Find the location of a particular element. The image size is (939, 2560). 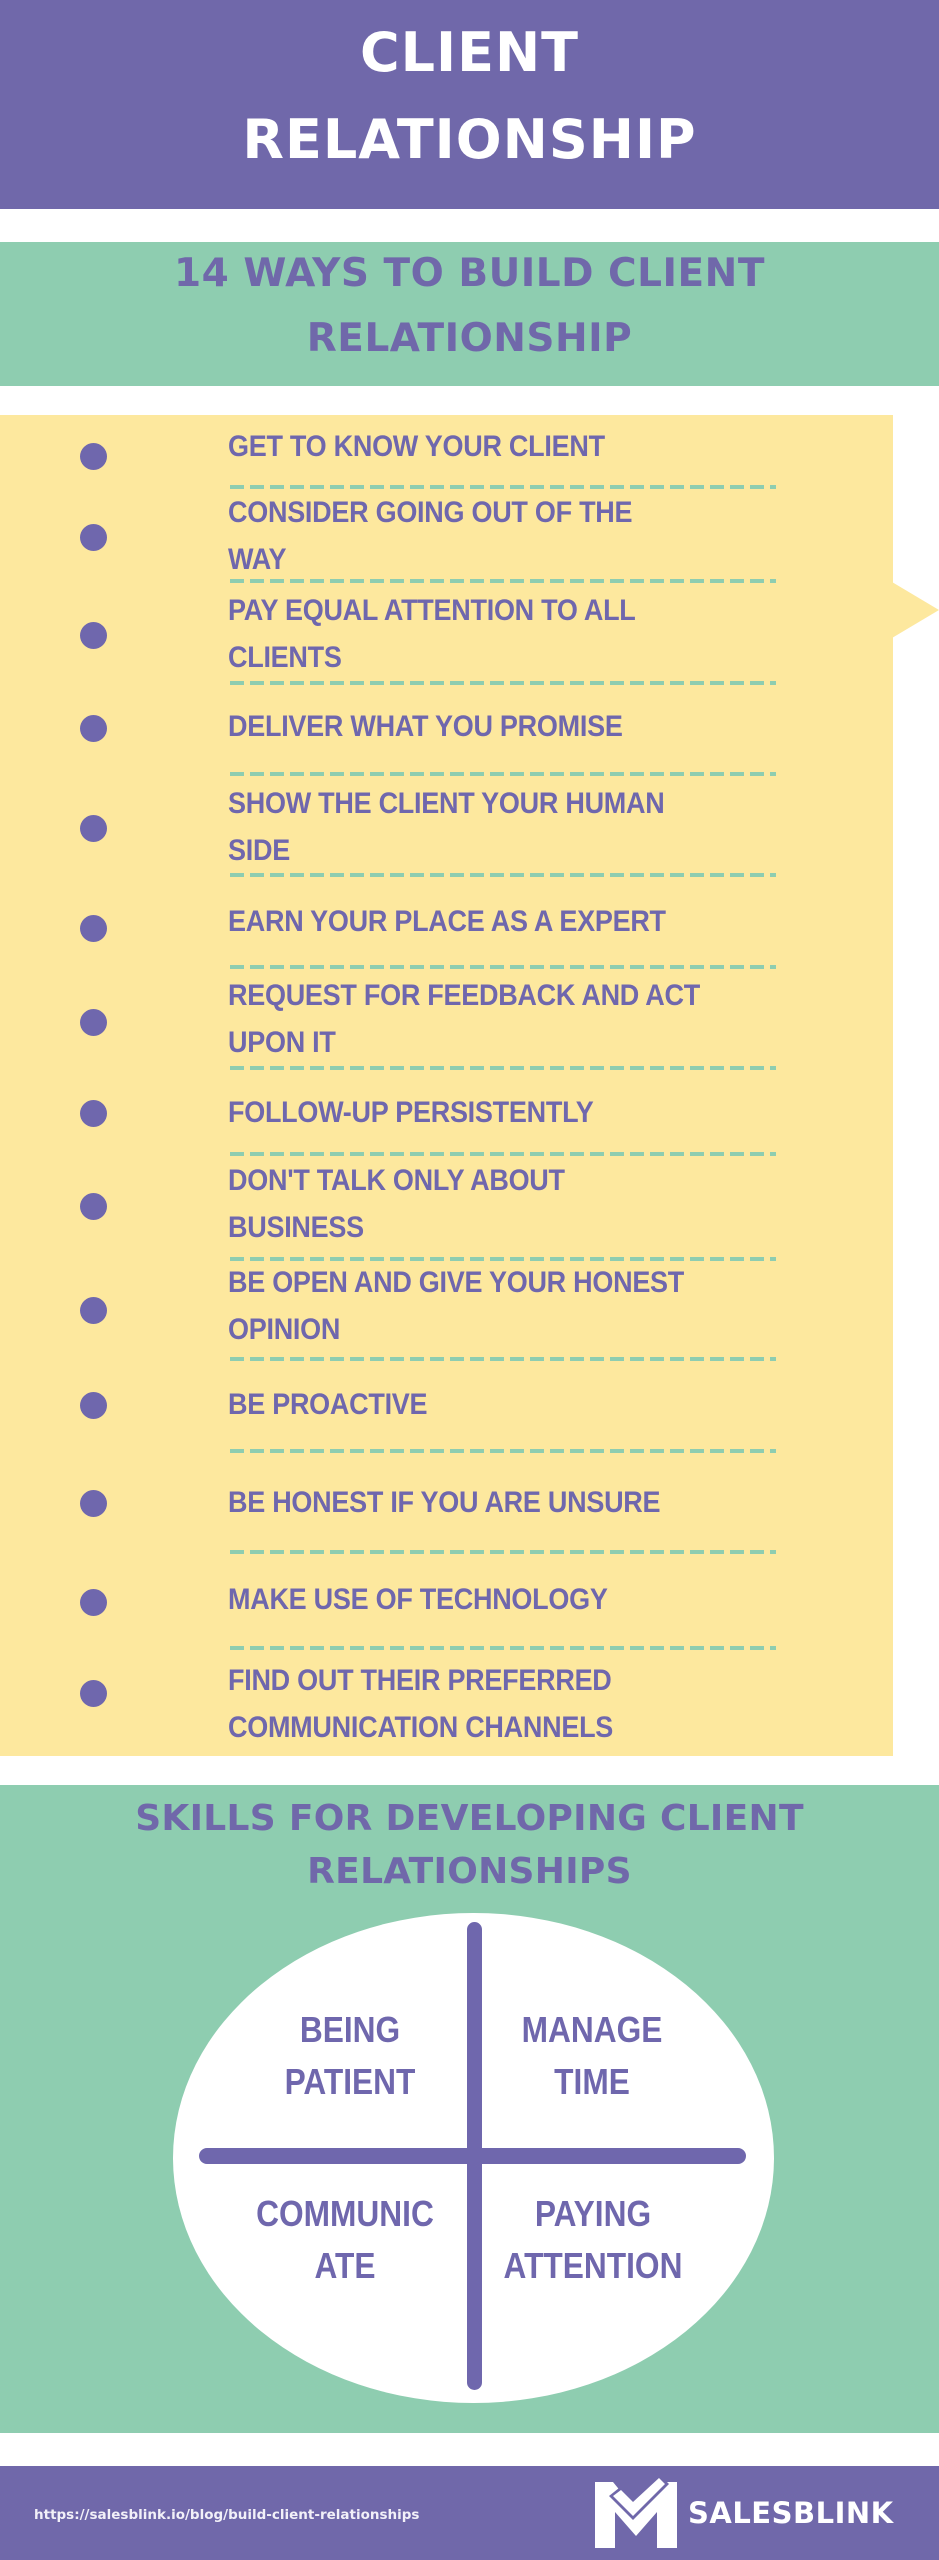

skill-being-patient: BEING PATIENT is located at coordinates (350, 2056).